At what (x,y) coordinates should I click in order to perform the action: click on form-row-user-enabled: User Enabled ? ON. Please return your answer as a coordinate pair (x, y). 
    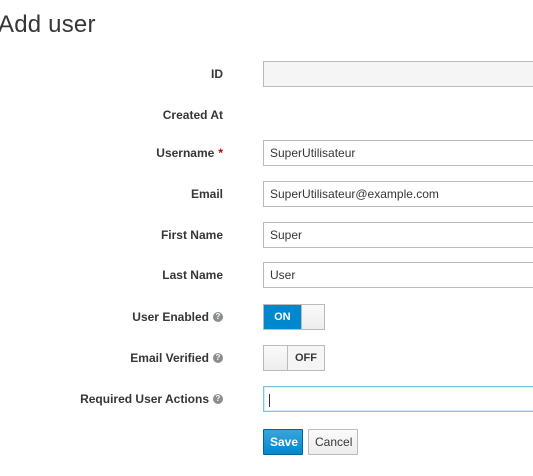
    Looking at the image, I should click on (266, 318).